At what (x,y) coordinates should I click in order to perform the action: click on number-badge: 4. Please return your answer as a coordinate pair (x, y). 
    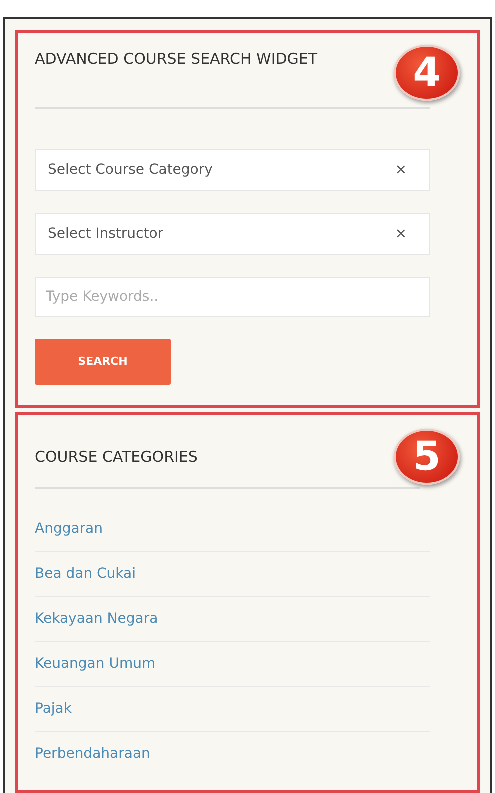
    Looking at the image, I should click on (427, 73).